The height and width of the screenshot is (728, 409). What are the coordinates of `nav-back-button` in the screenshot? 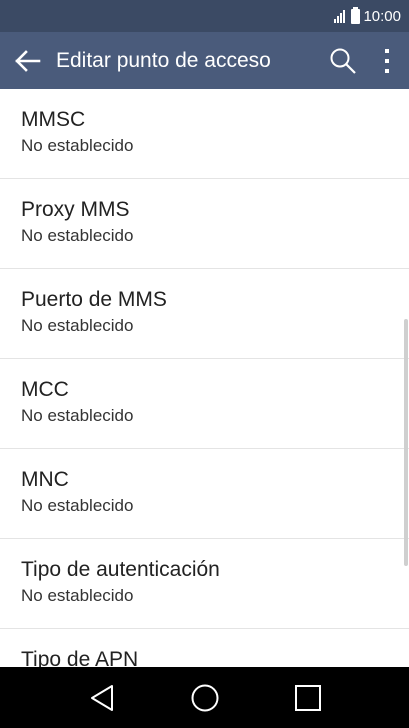 It's located at (102, 697).